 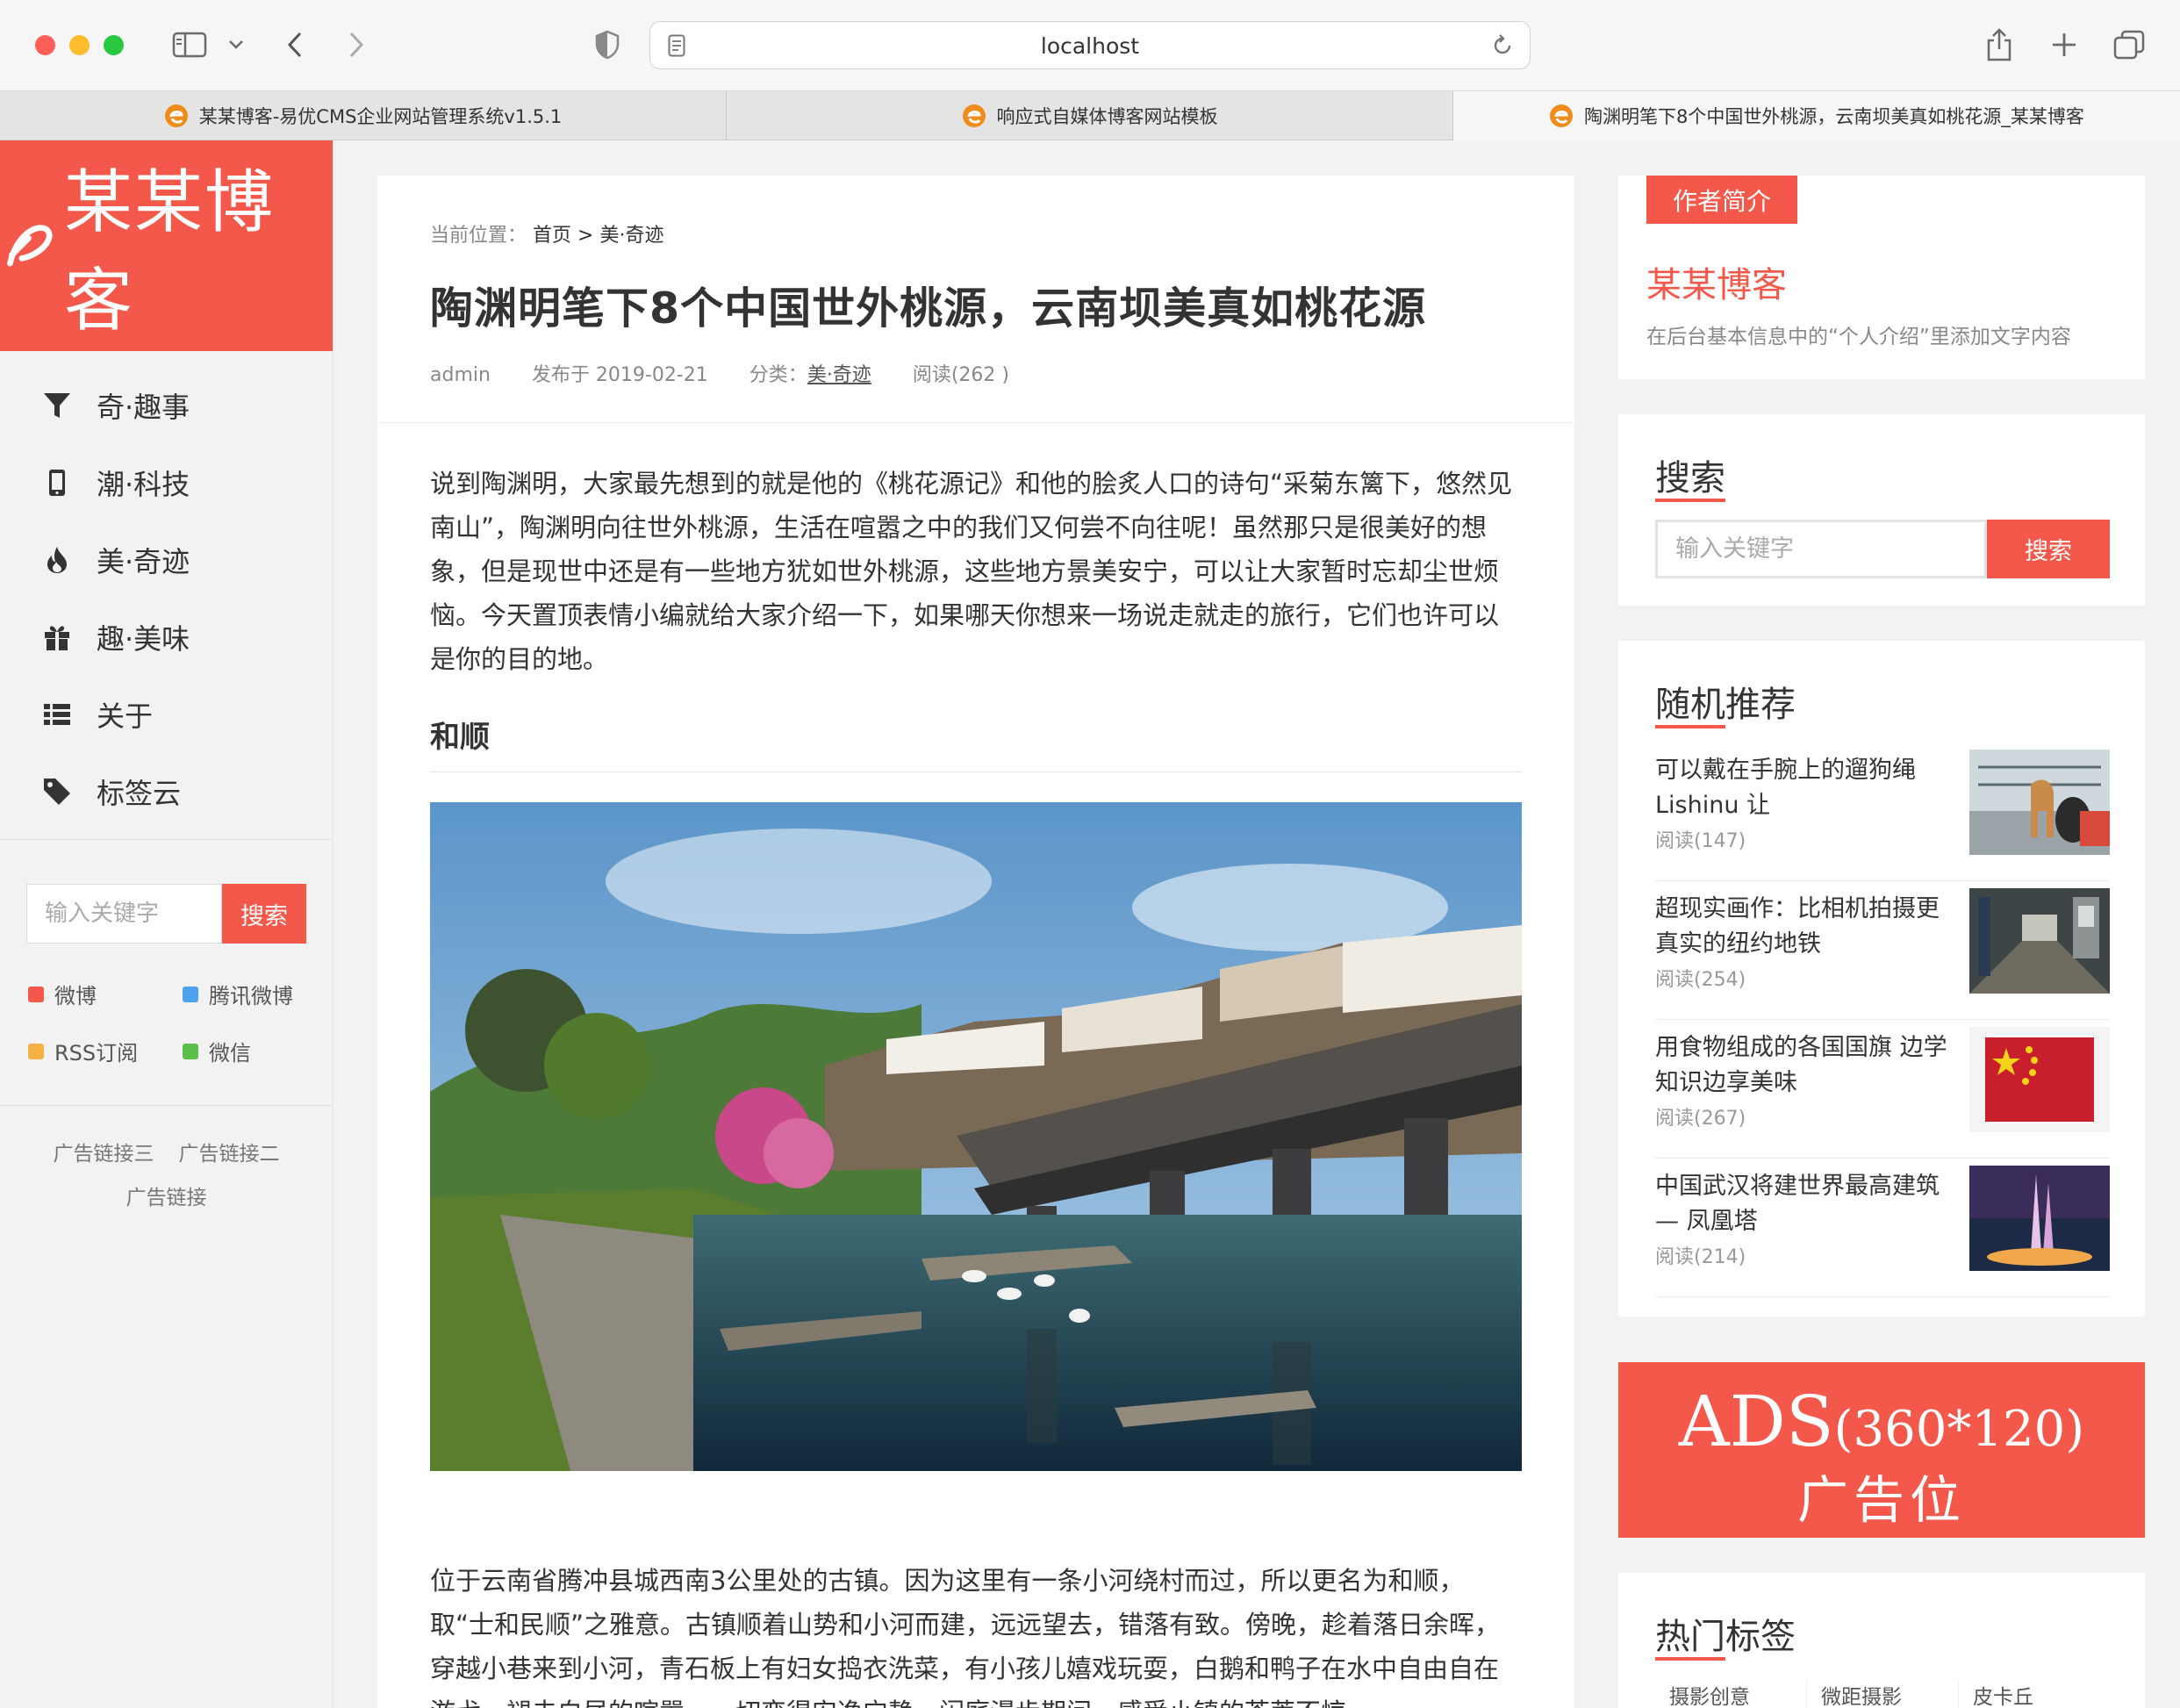 I want to click on breadcrumb-category-link: 美·奇迹, so click(x=631, y=236).